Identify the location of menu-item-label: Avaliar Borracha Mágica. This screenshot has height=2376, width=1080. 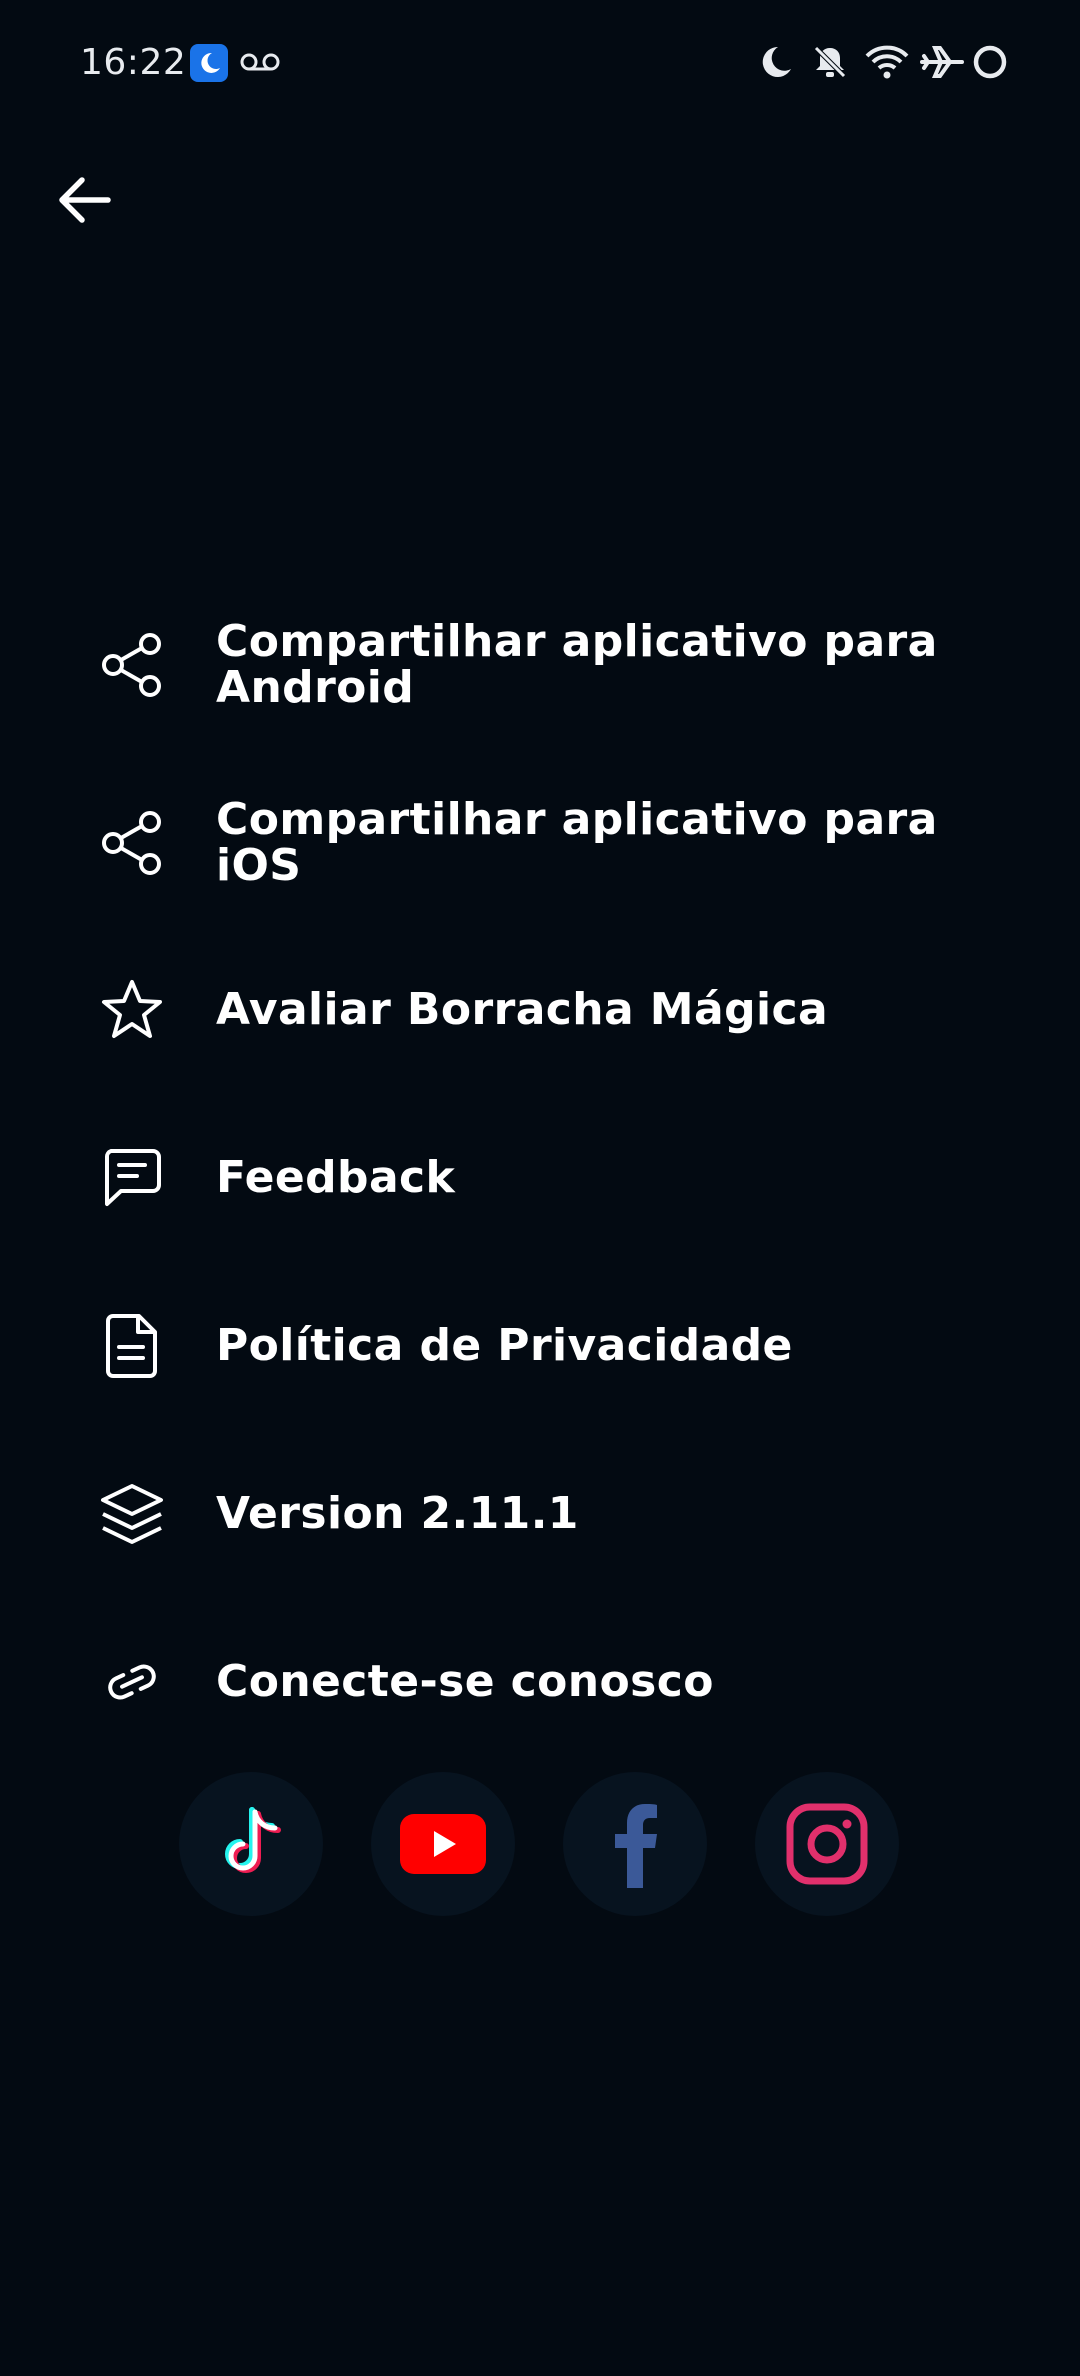
(522, 1009).